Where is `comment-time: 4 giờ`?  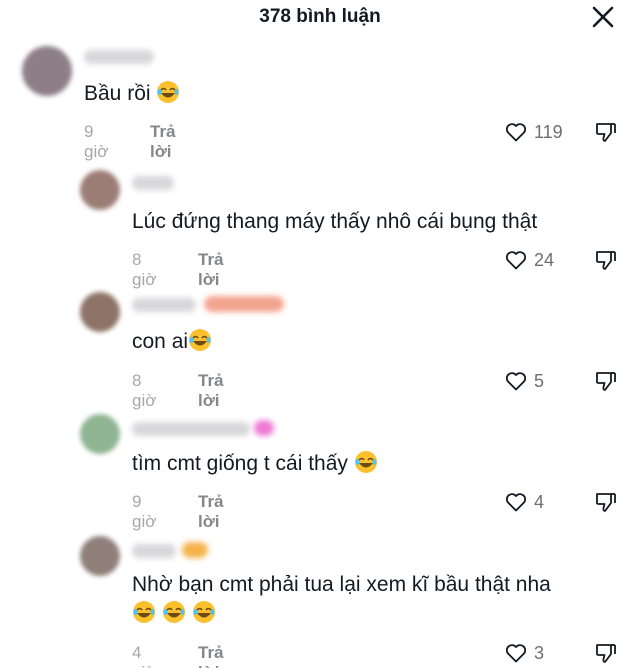 comment-time: 4 giờ is located at coordinates (144, 655).